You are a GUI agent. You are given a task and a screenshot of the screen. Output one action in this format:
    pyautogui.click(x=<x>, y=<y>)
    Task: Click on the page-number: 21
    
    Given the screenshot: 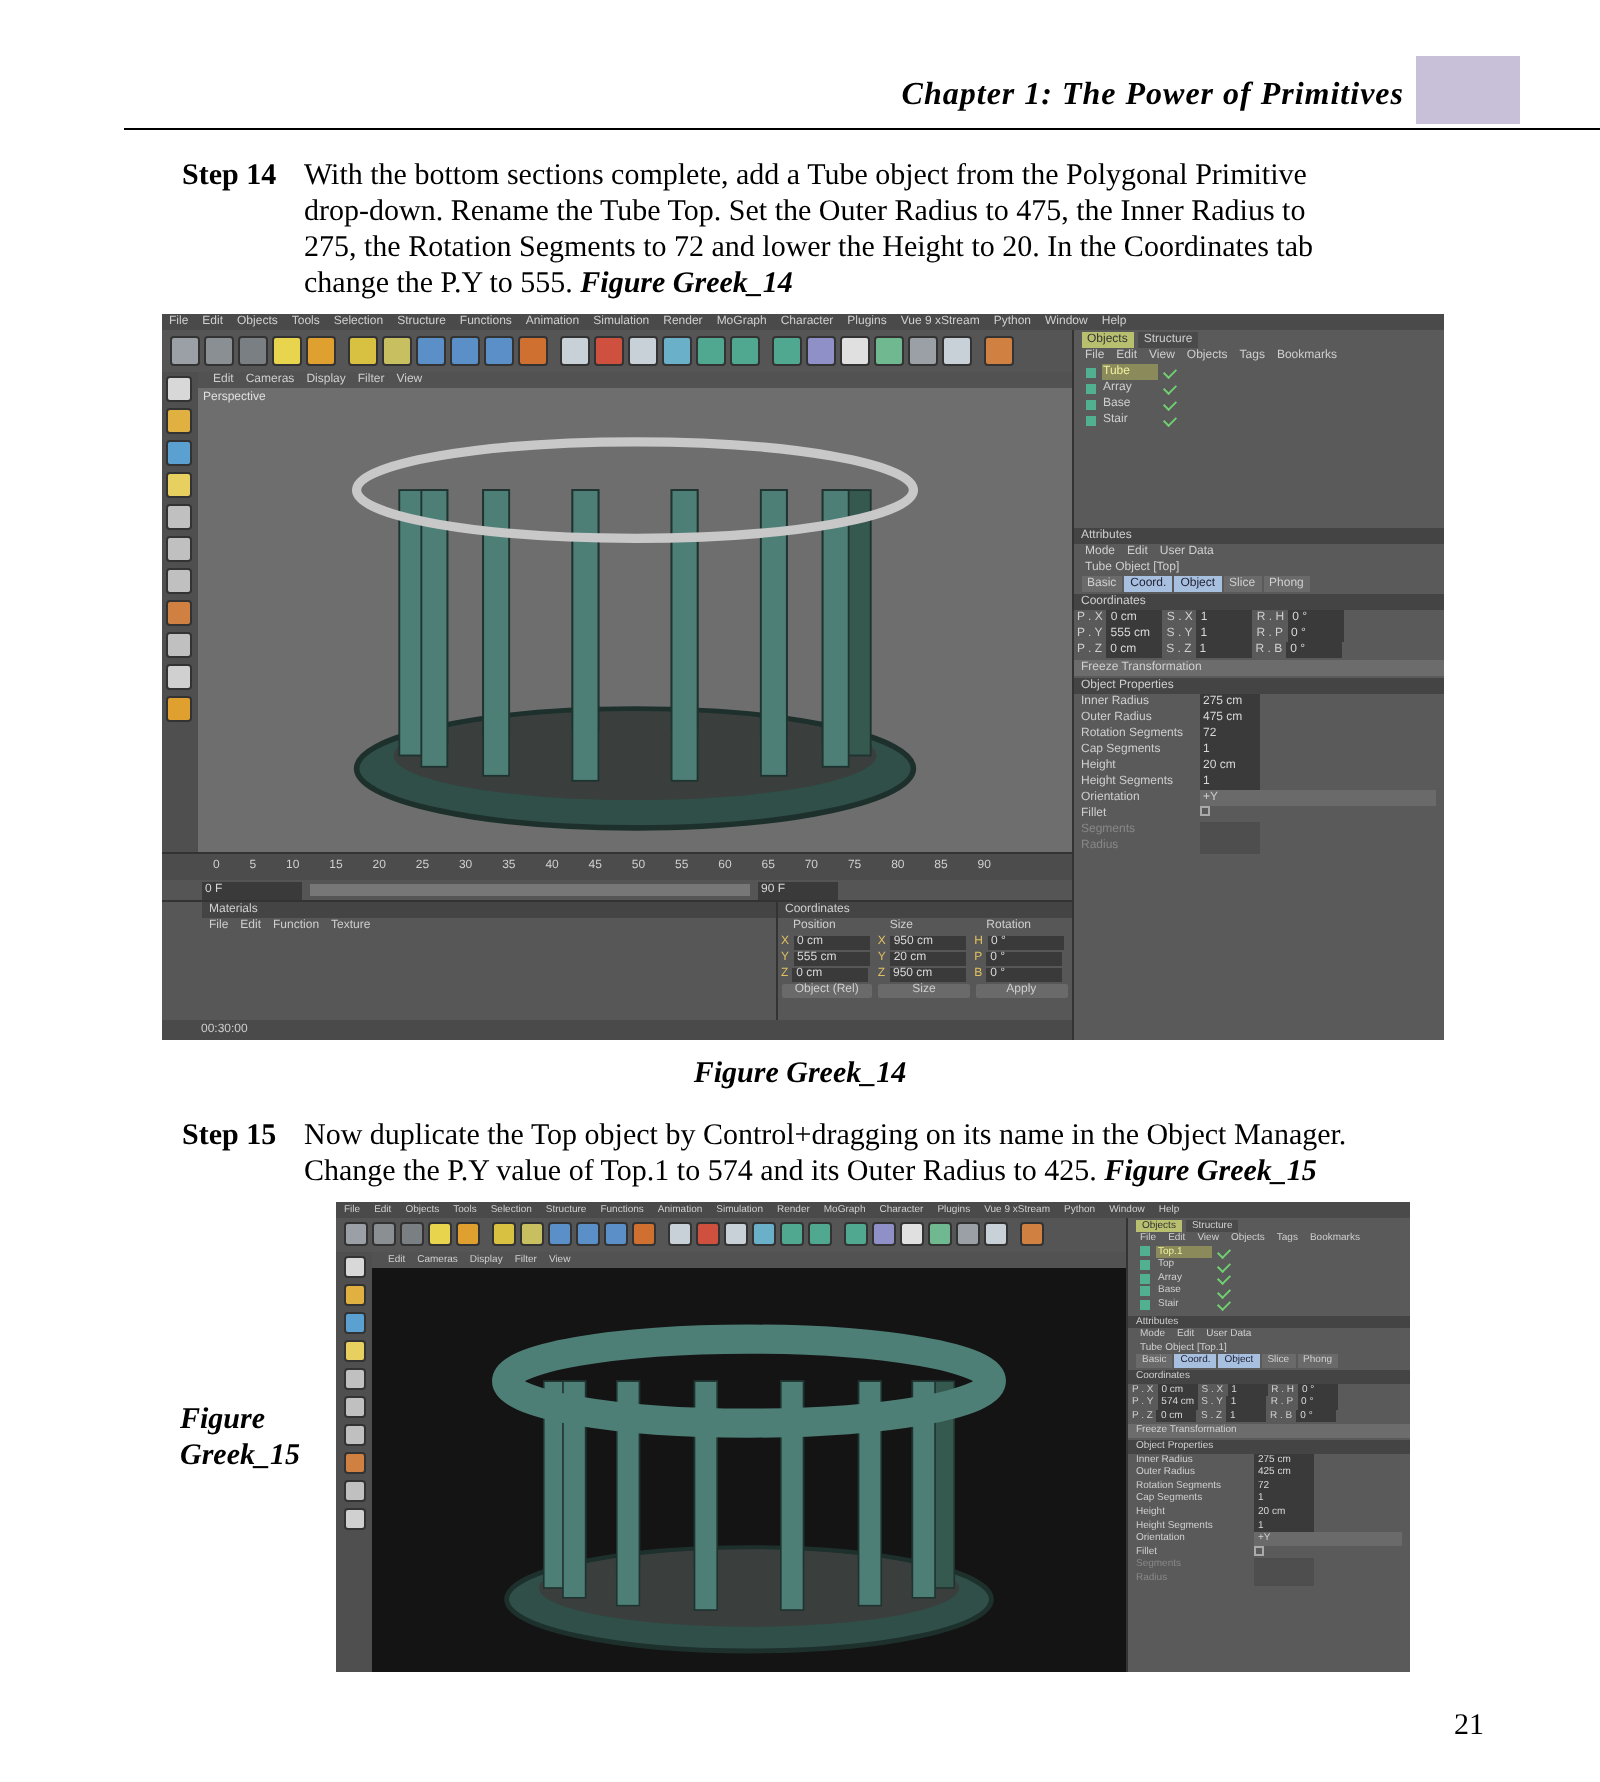 What is the action you would take?
    pyautogui.click(x=1469, y=1726)
    